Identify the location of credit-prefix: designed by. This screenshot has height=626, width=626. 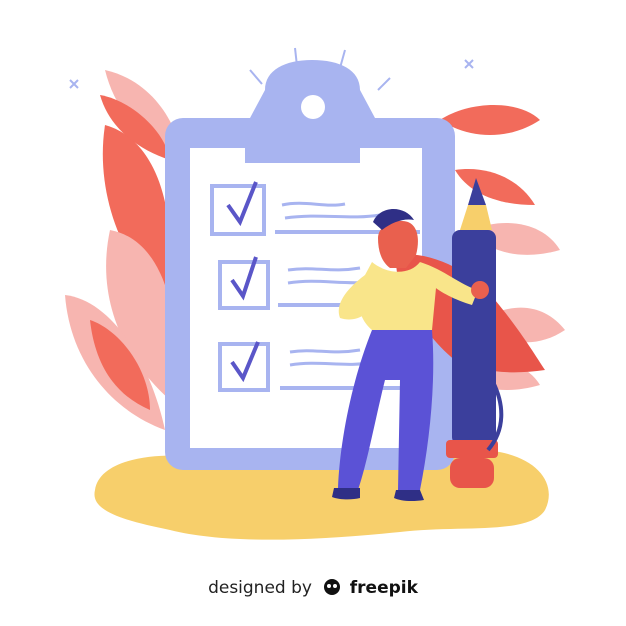
(260, 588).